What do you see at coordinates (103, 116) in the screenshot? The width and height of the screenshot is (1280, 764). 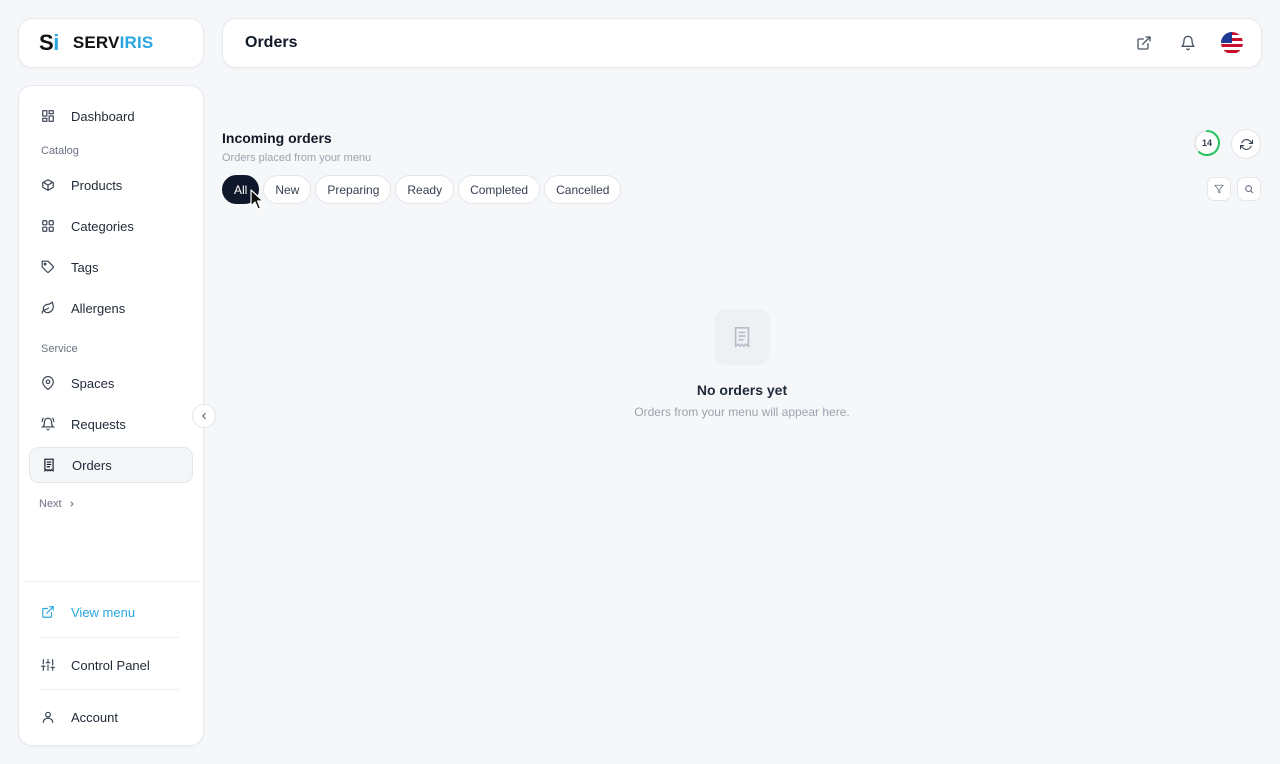 I see `sidebar-item-label: Dashboard` at bounding box center [103, 116].